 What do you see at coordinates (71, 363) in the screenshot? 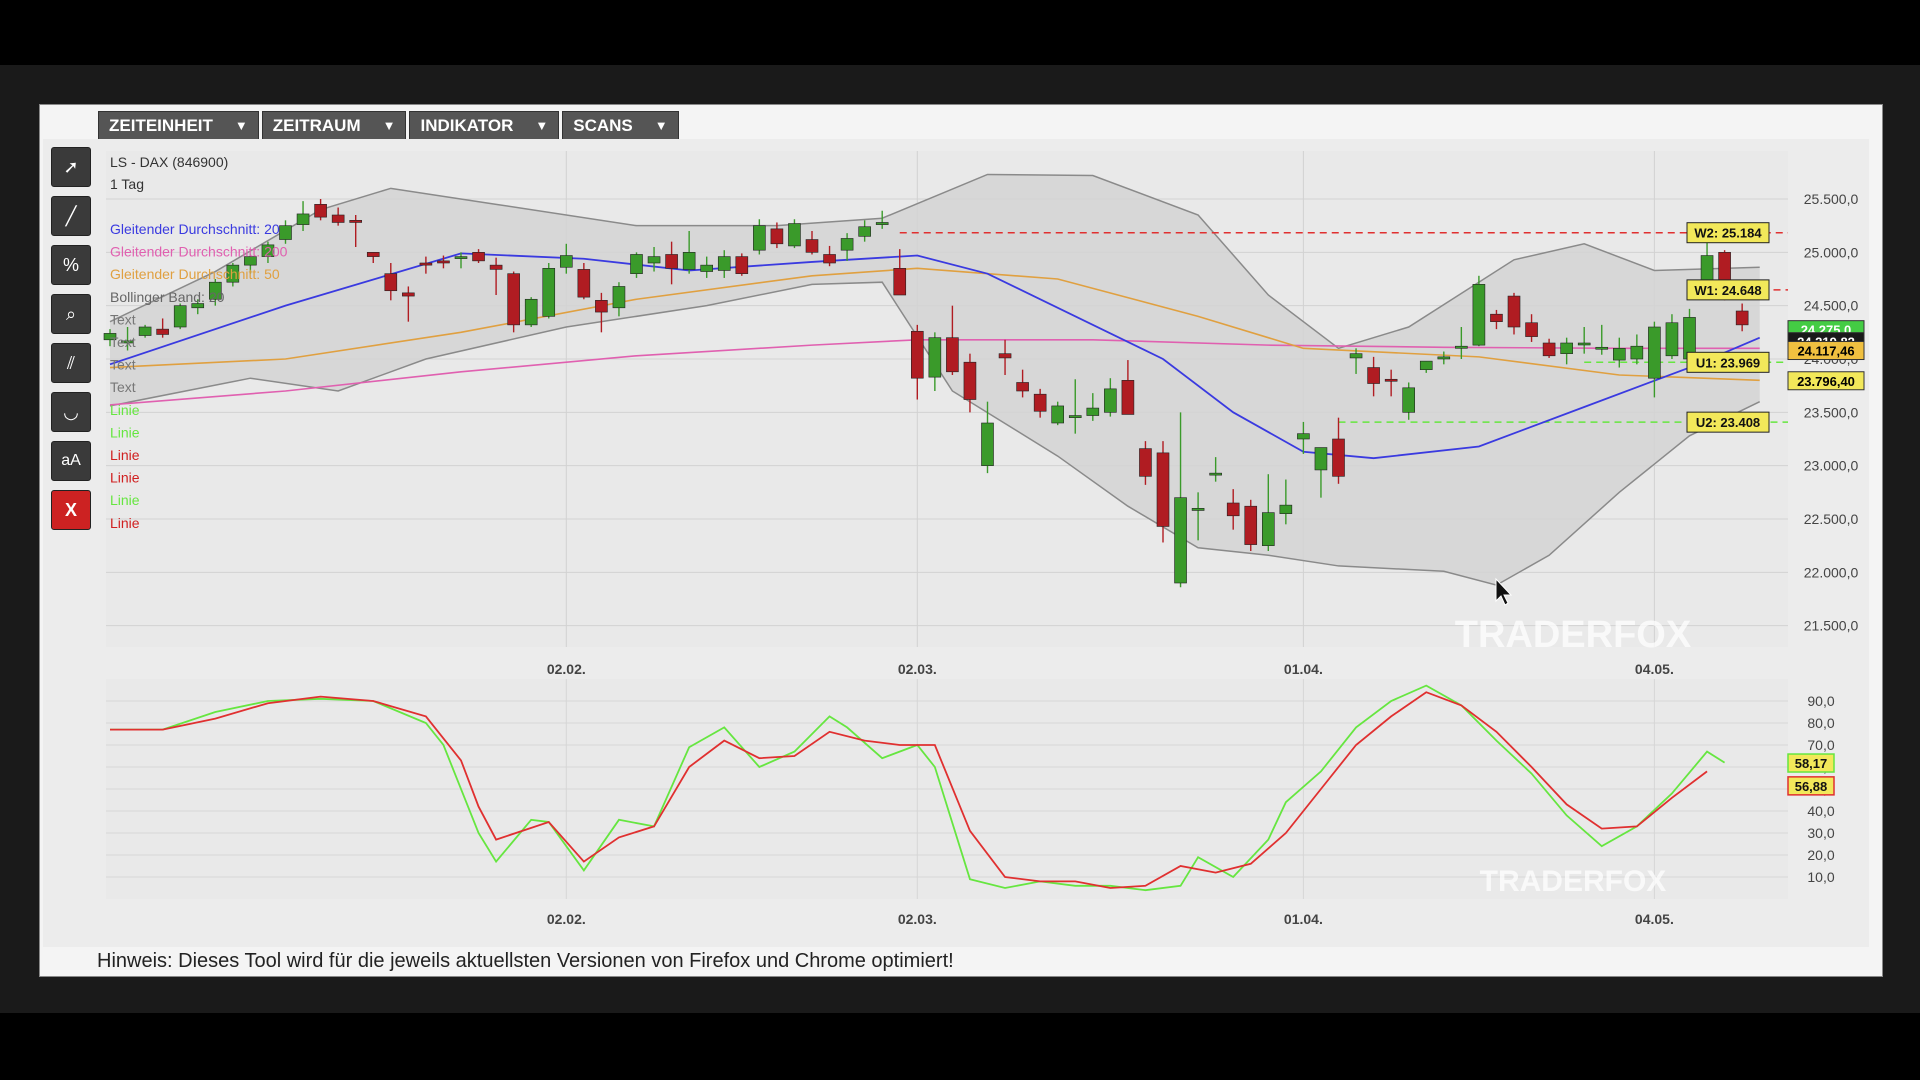
I see `parallel-lines-icon: ⫽` at bounding box center [71, 363].